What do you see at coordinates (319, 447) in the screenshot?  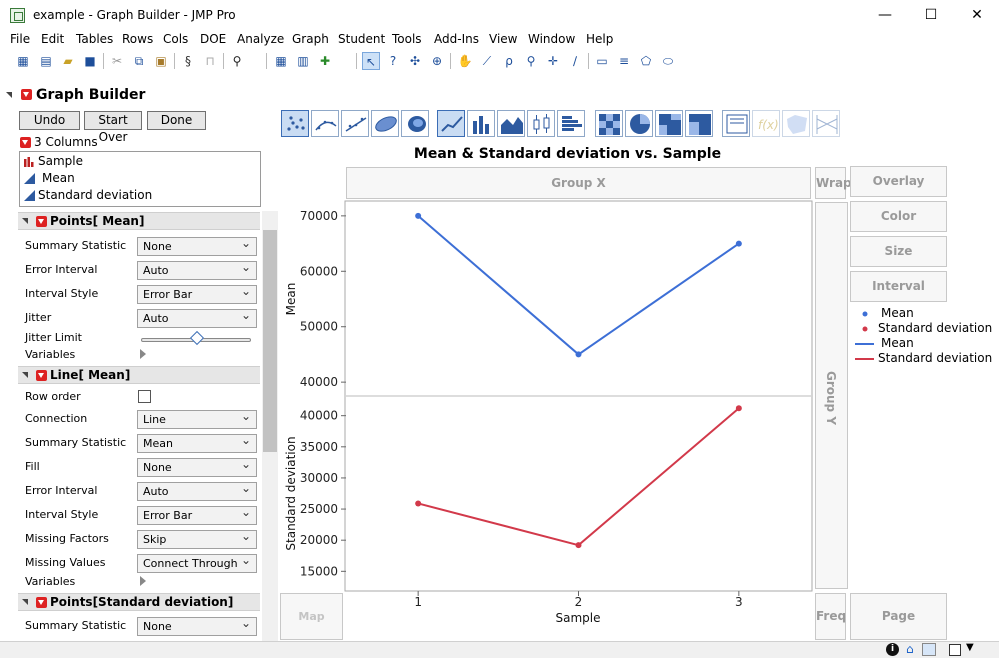 I see `y-tick-label: 35000` at bounding box center [319, 447].